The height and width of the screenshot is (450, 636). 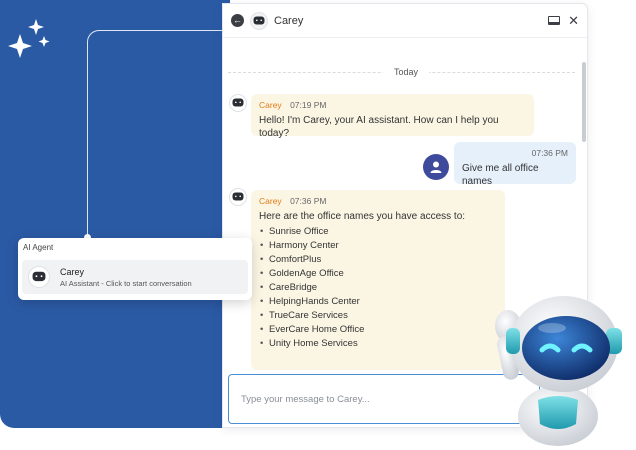 What do you see at coordinates (378, 201) in the screenshot?
I see `message-meta: Carey 07:36 PM` at bounding box center [378, 201].